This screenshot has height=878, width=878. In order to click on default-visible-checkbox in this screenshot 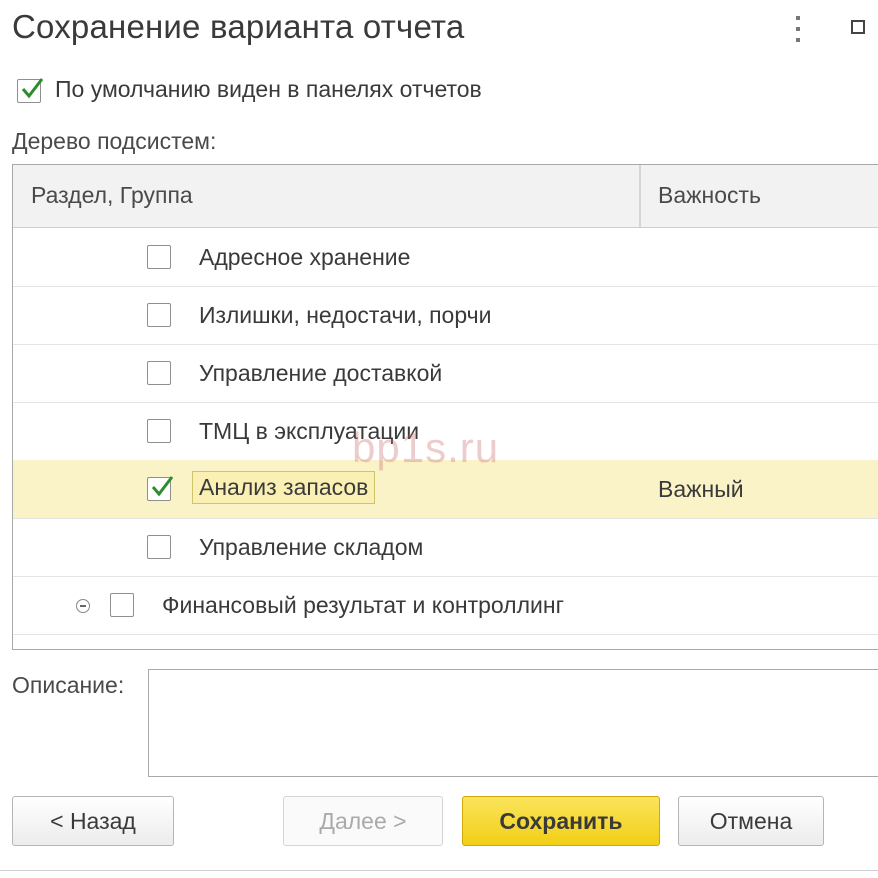, I will do `click(30, 90)`.